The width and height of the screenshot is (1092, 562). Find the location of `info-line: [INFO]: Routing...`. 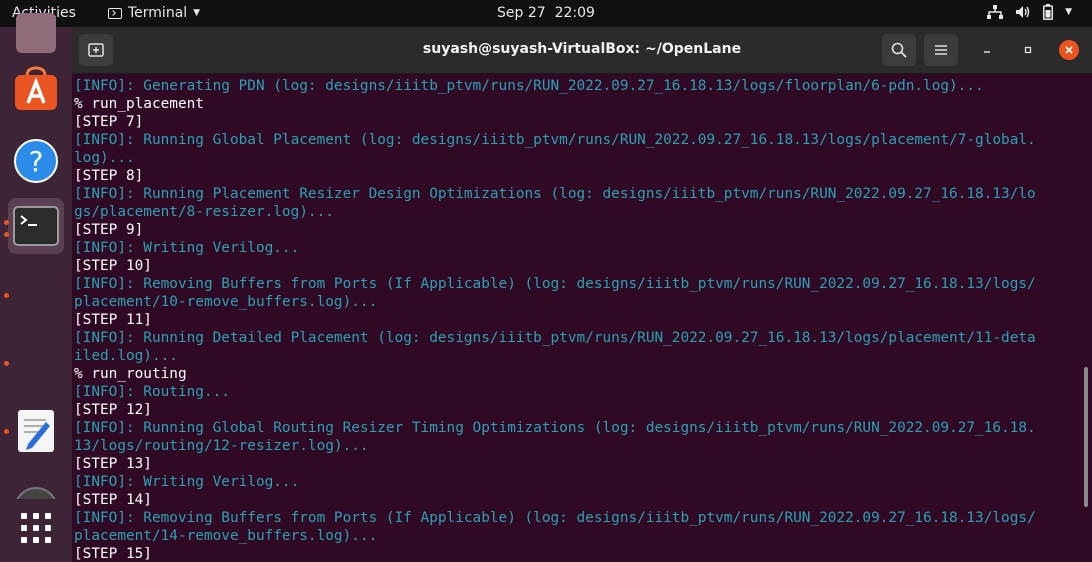

info-line: [INFO]: Routing... is located at coordinates (152, 392).